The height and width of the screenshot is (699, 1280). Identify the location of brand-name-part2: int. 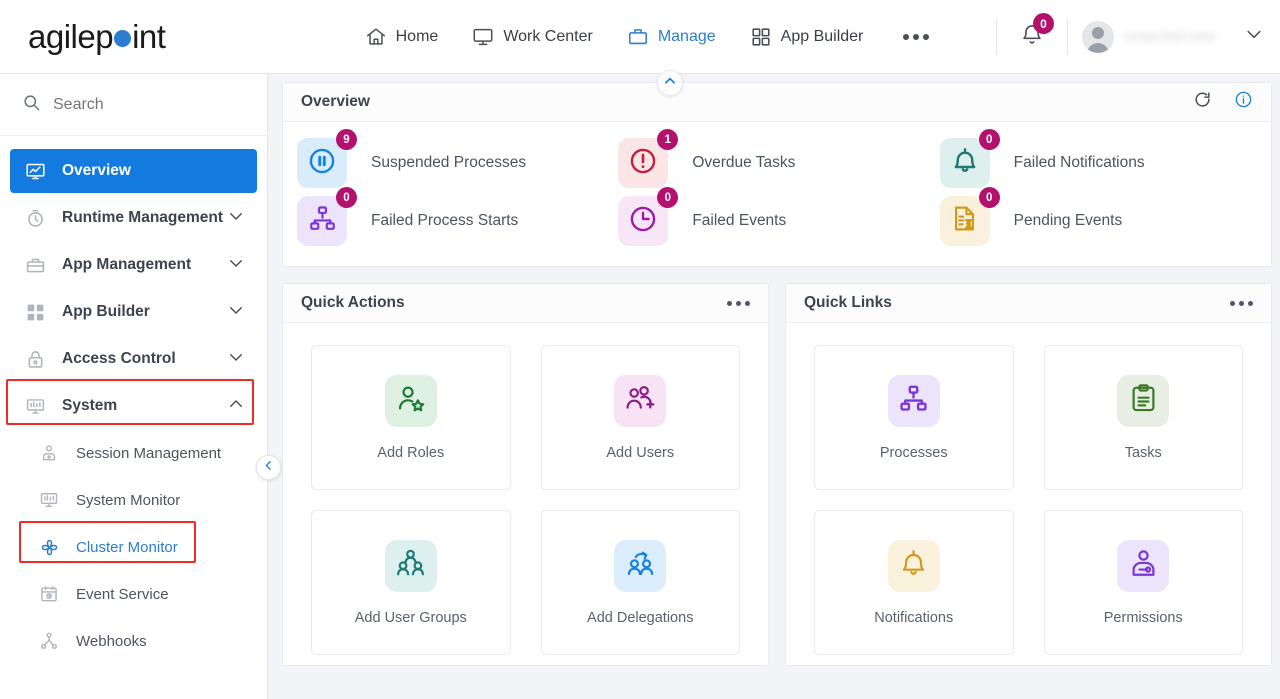
(149, 36).